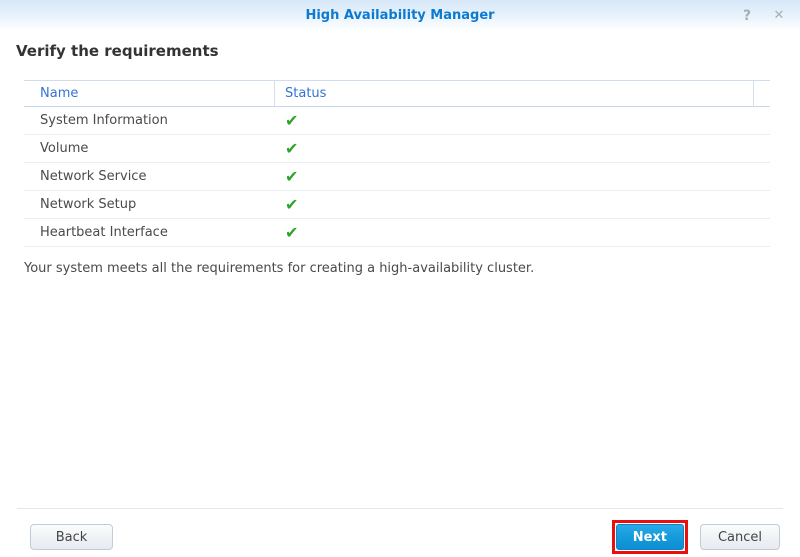 The width and height of the screenshot is (800, 557). I want to click on header-spacer-cell, so click(761, 93).